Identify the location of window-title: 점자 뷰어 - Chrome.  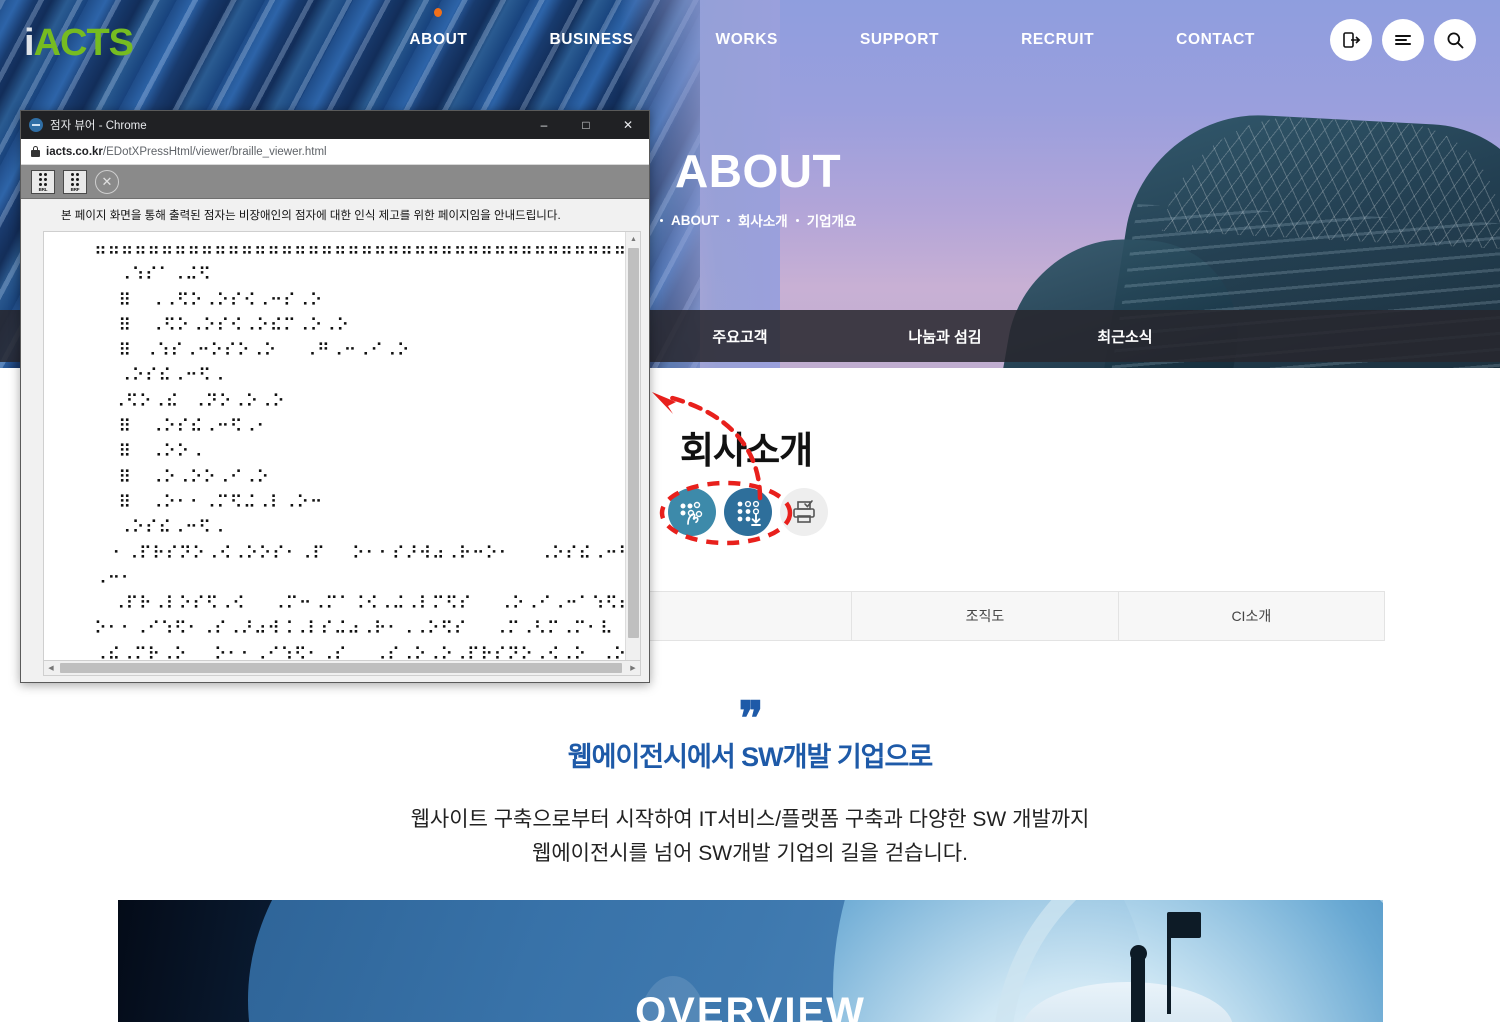
(98, 125).